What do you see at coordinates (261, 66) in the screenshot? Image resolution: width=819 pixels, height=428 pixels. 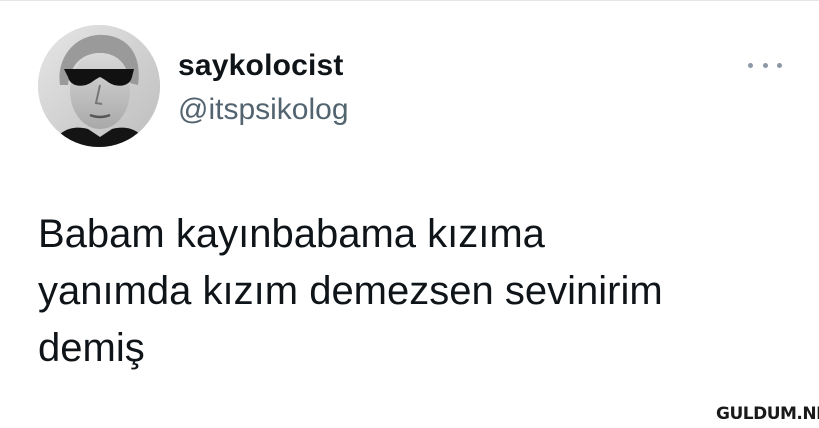 I see `author-display-name: saykolocist` at bounding box center [261, 66].